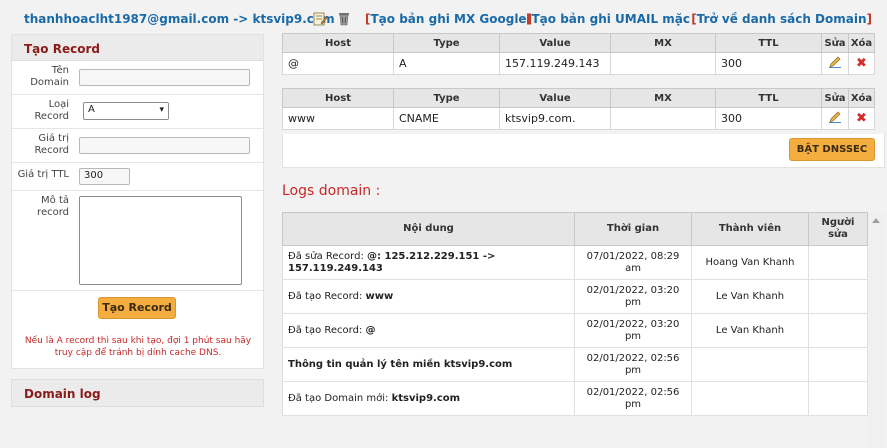 The width and height of the screenshot is (887, 448). Describe the element at coordinates (832, 149) in the screenshot. I see `enable-dnssec-button: BẬT DNSSEC` at that location.